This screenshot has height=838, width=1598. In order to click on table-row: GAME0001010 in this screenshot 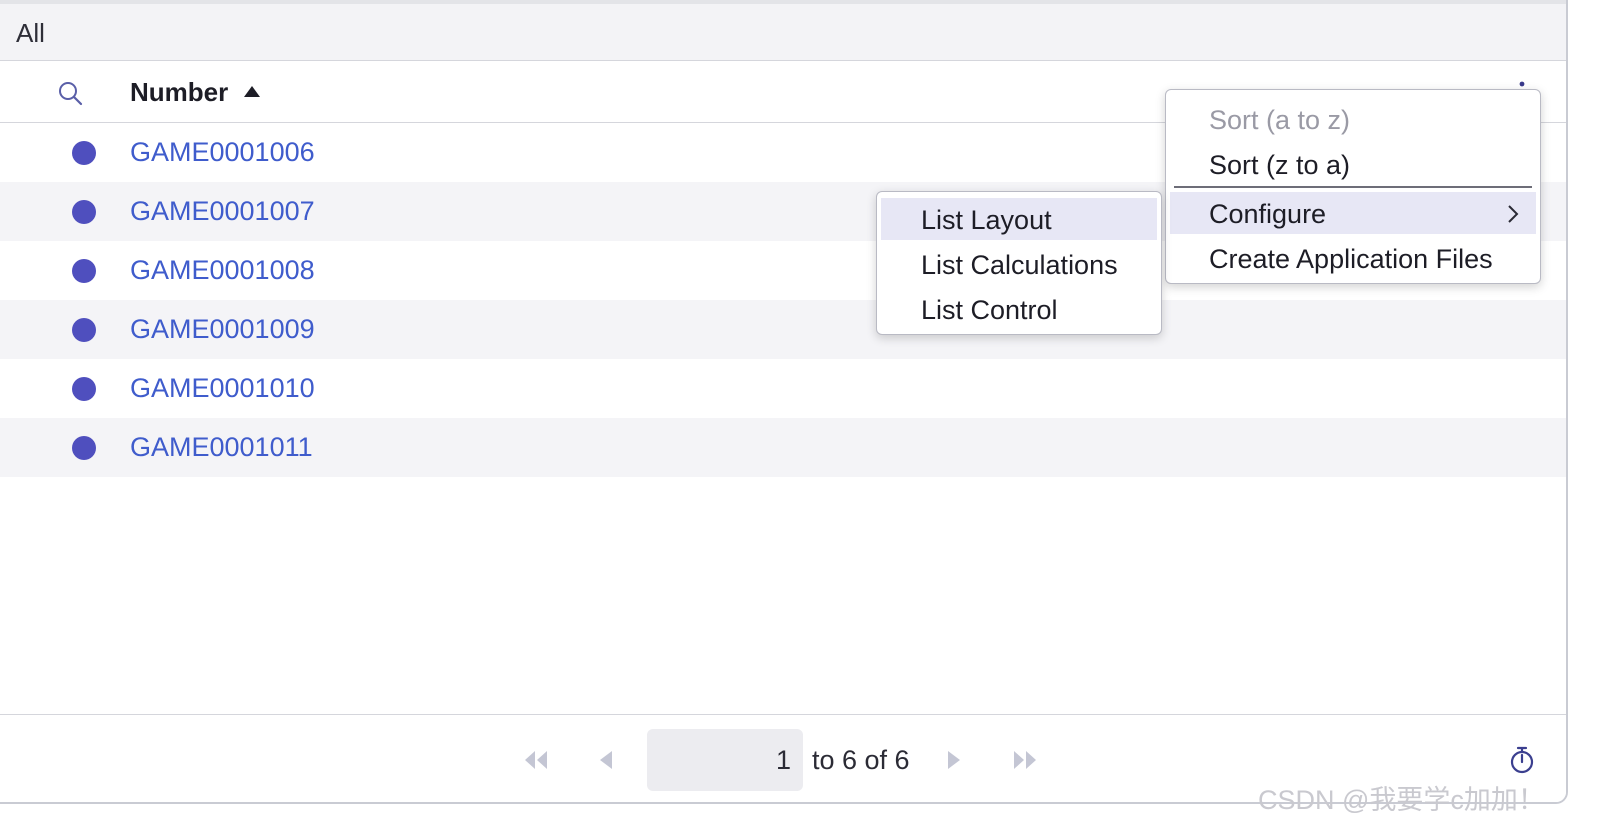, I will do `click(783, 388)`.